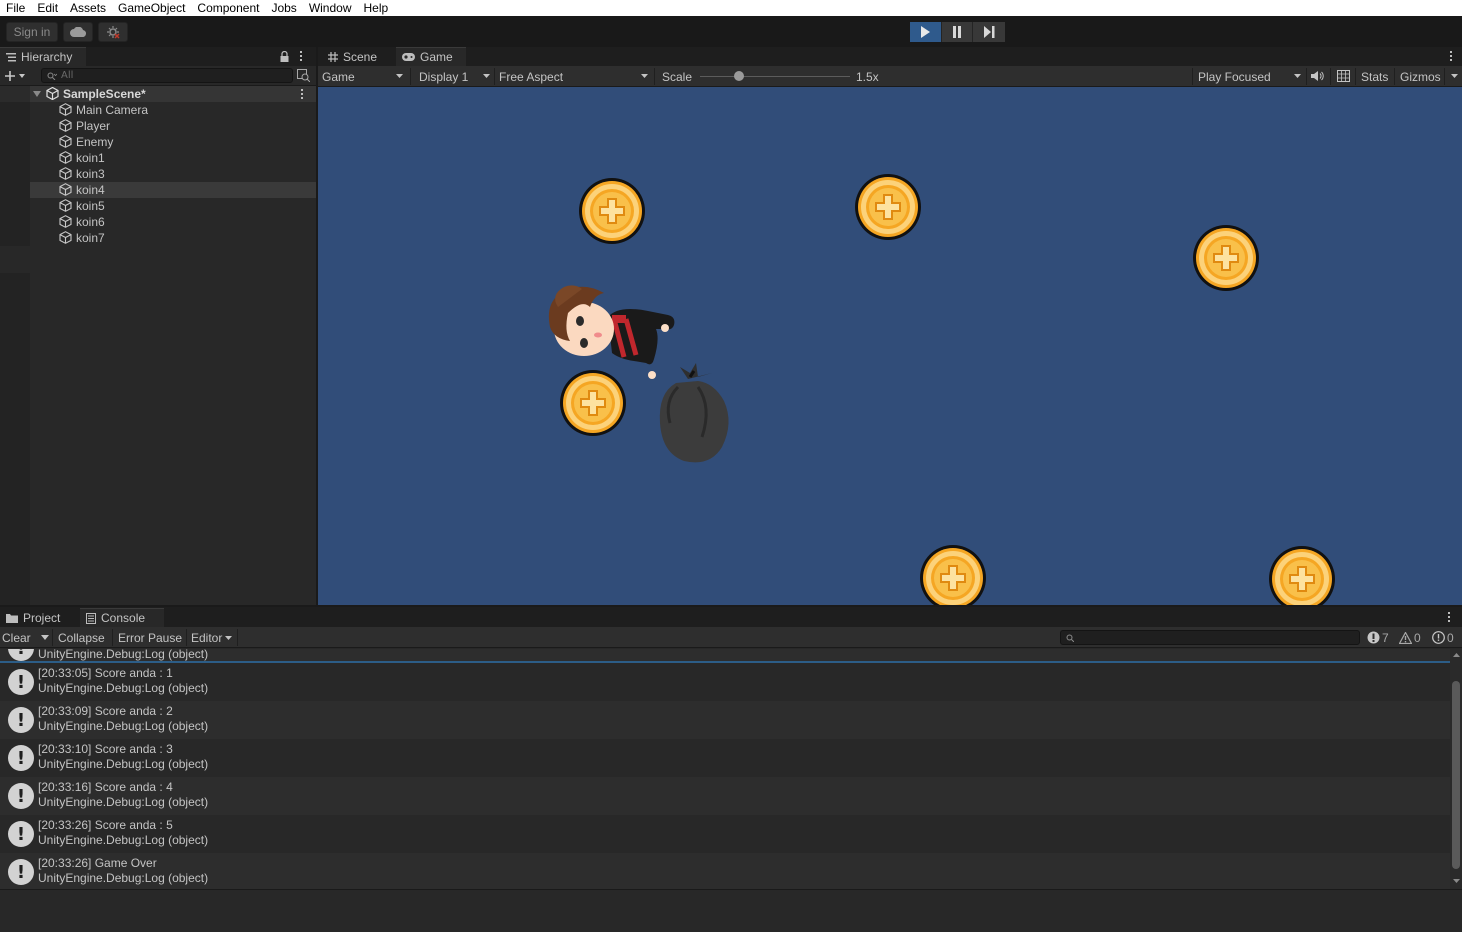  What do you see at coordinates (158, 110) in the screenshot?
I see `hierarchy-item: Main Camera` at bounding box center [158, 110].